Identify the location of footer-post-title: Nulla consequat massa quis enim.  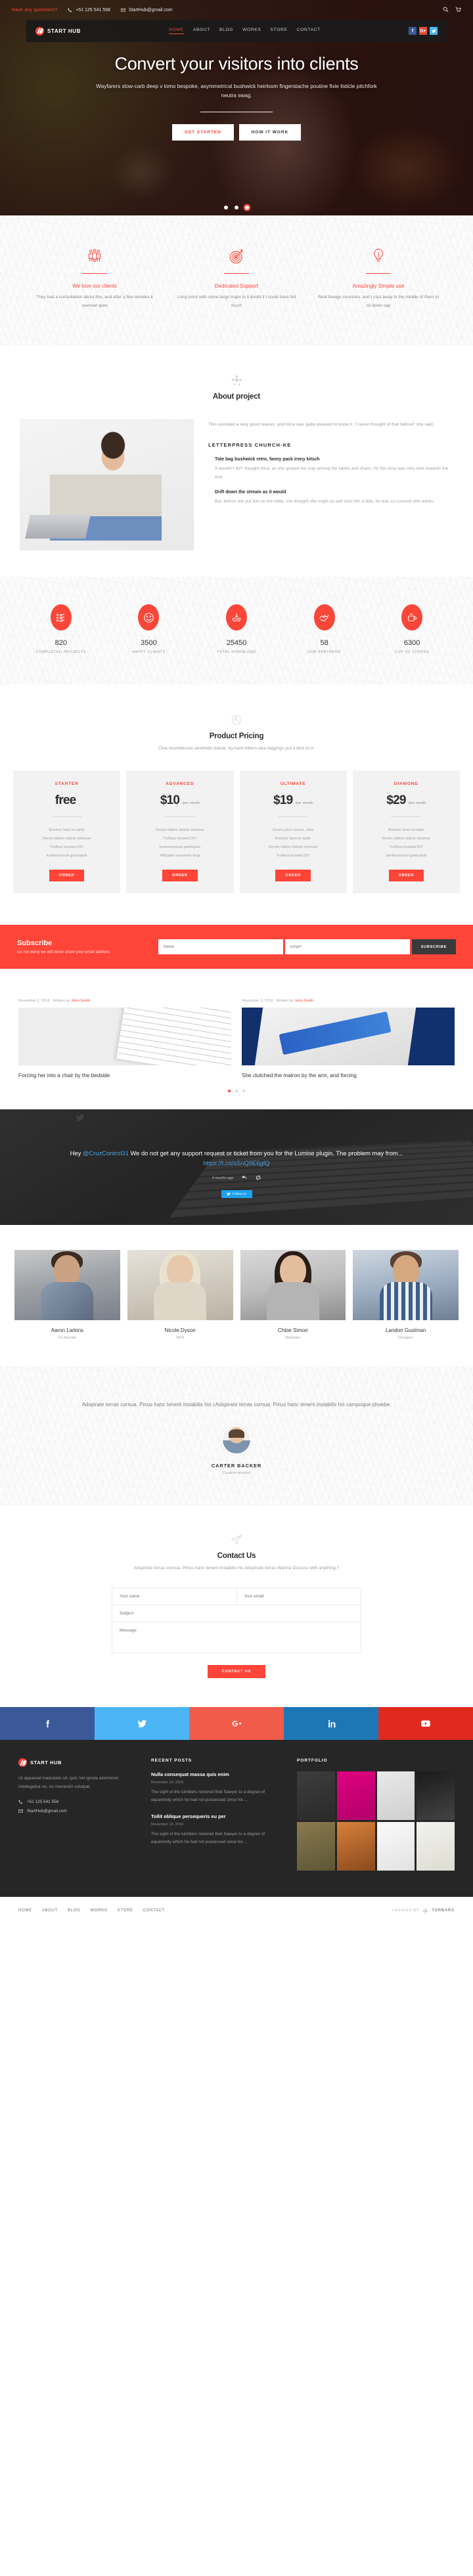
(216, 1774).